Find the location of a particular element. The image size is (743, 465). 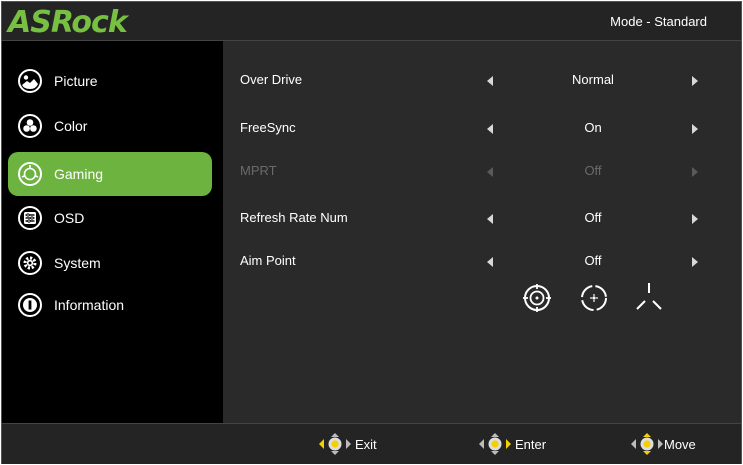

dot-circle-icon is located at coordinates (594, 298).